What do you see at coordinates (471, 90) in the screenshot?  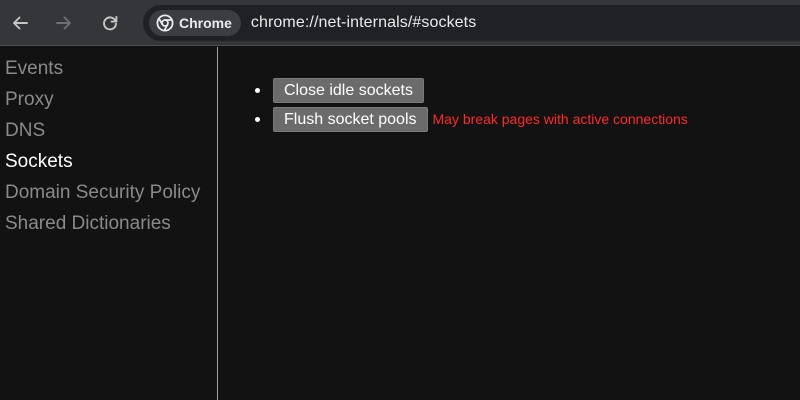 I see `list-item: Close idle sockets` at bounding box center [471, 90].